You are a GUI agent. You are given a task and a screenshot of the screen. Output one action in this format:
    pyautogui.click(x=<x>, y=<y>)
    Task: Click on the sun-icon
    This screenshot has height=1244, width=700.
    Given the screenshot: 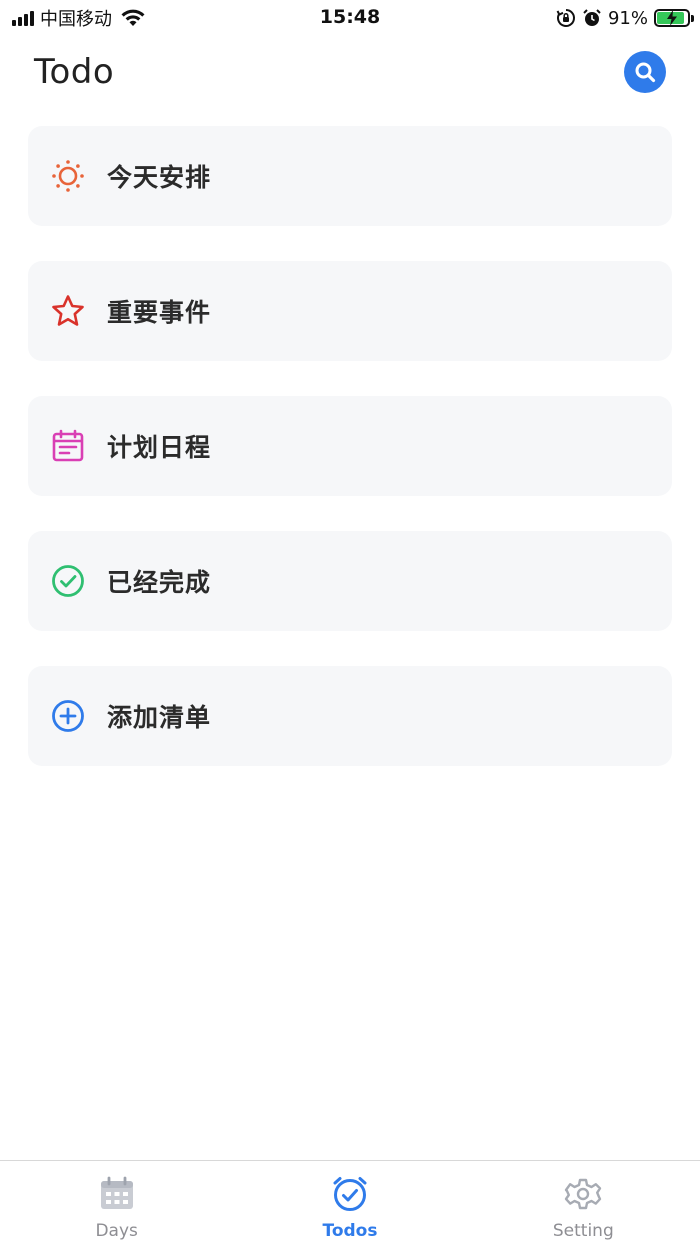 What is the action you would take?
    pyautogui.click(x=68, y=176)
    